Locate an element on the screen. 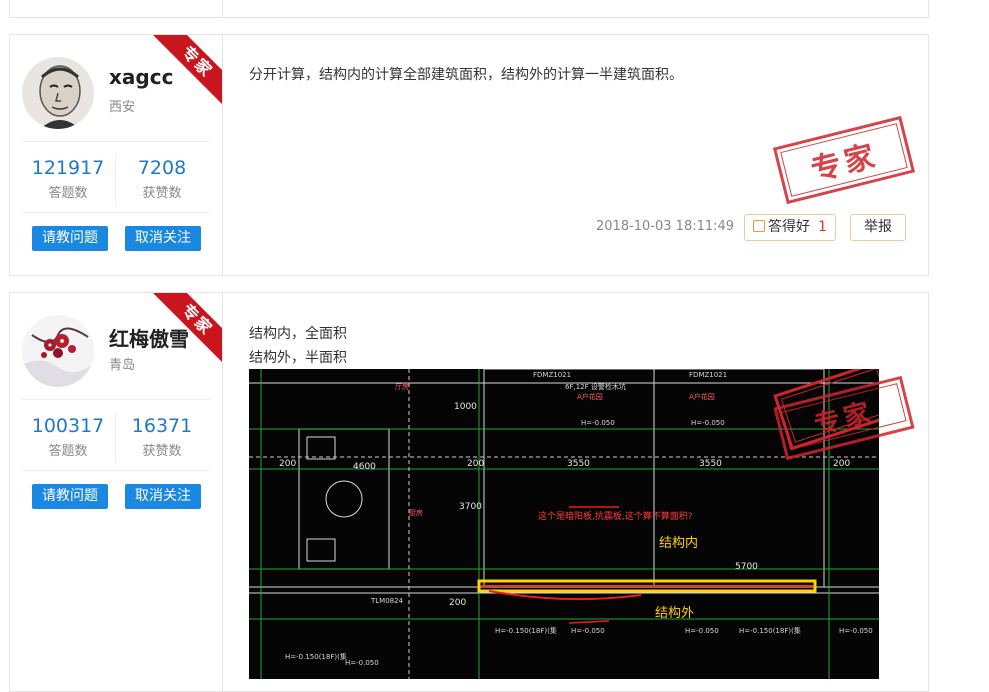  answers-count-stat: 121917 答题数 is located at coordinates (68, 179).